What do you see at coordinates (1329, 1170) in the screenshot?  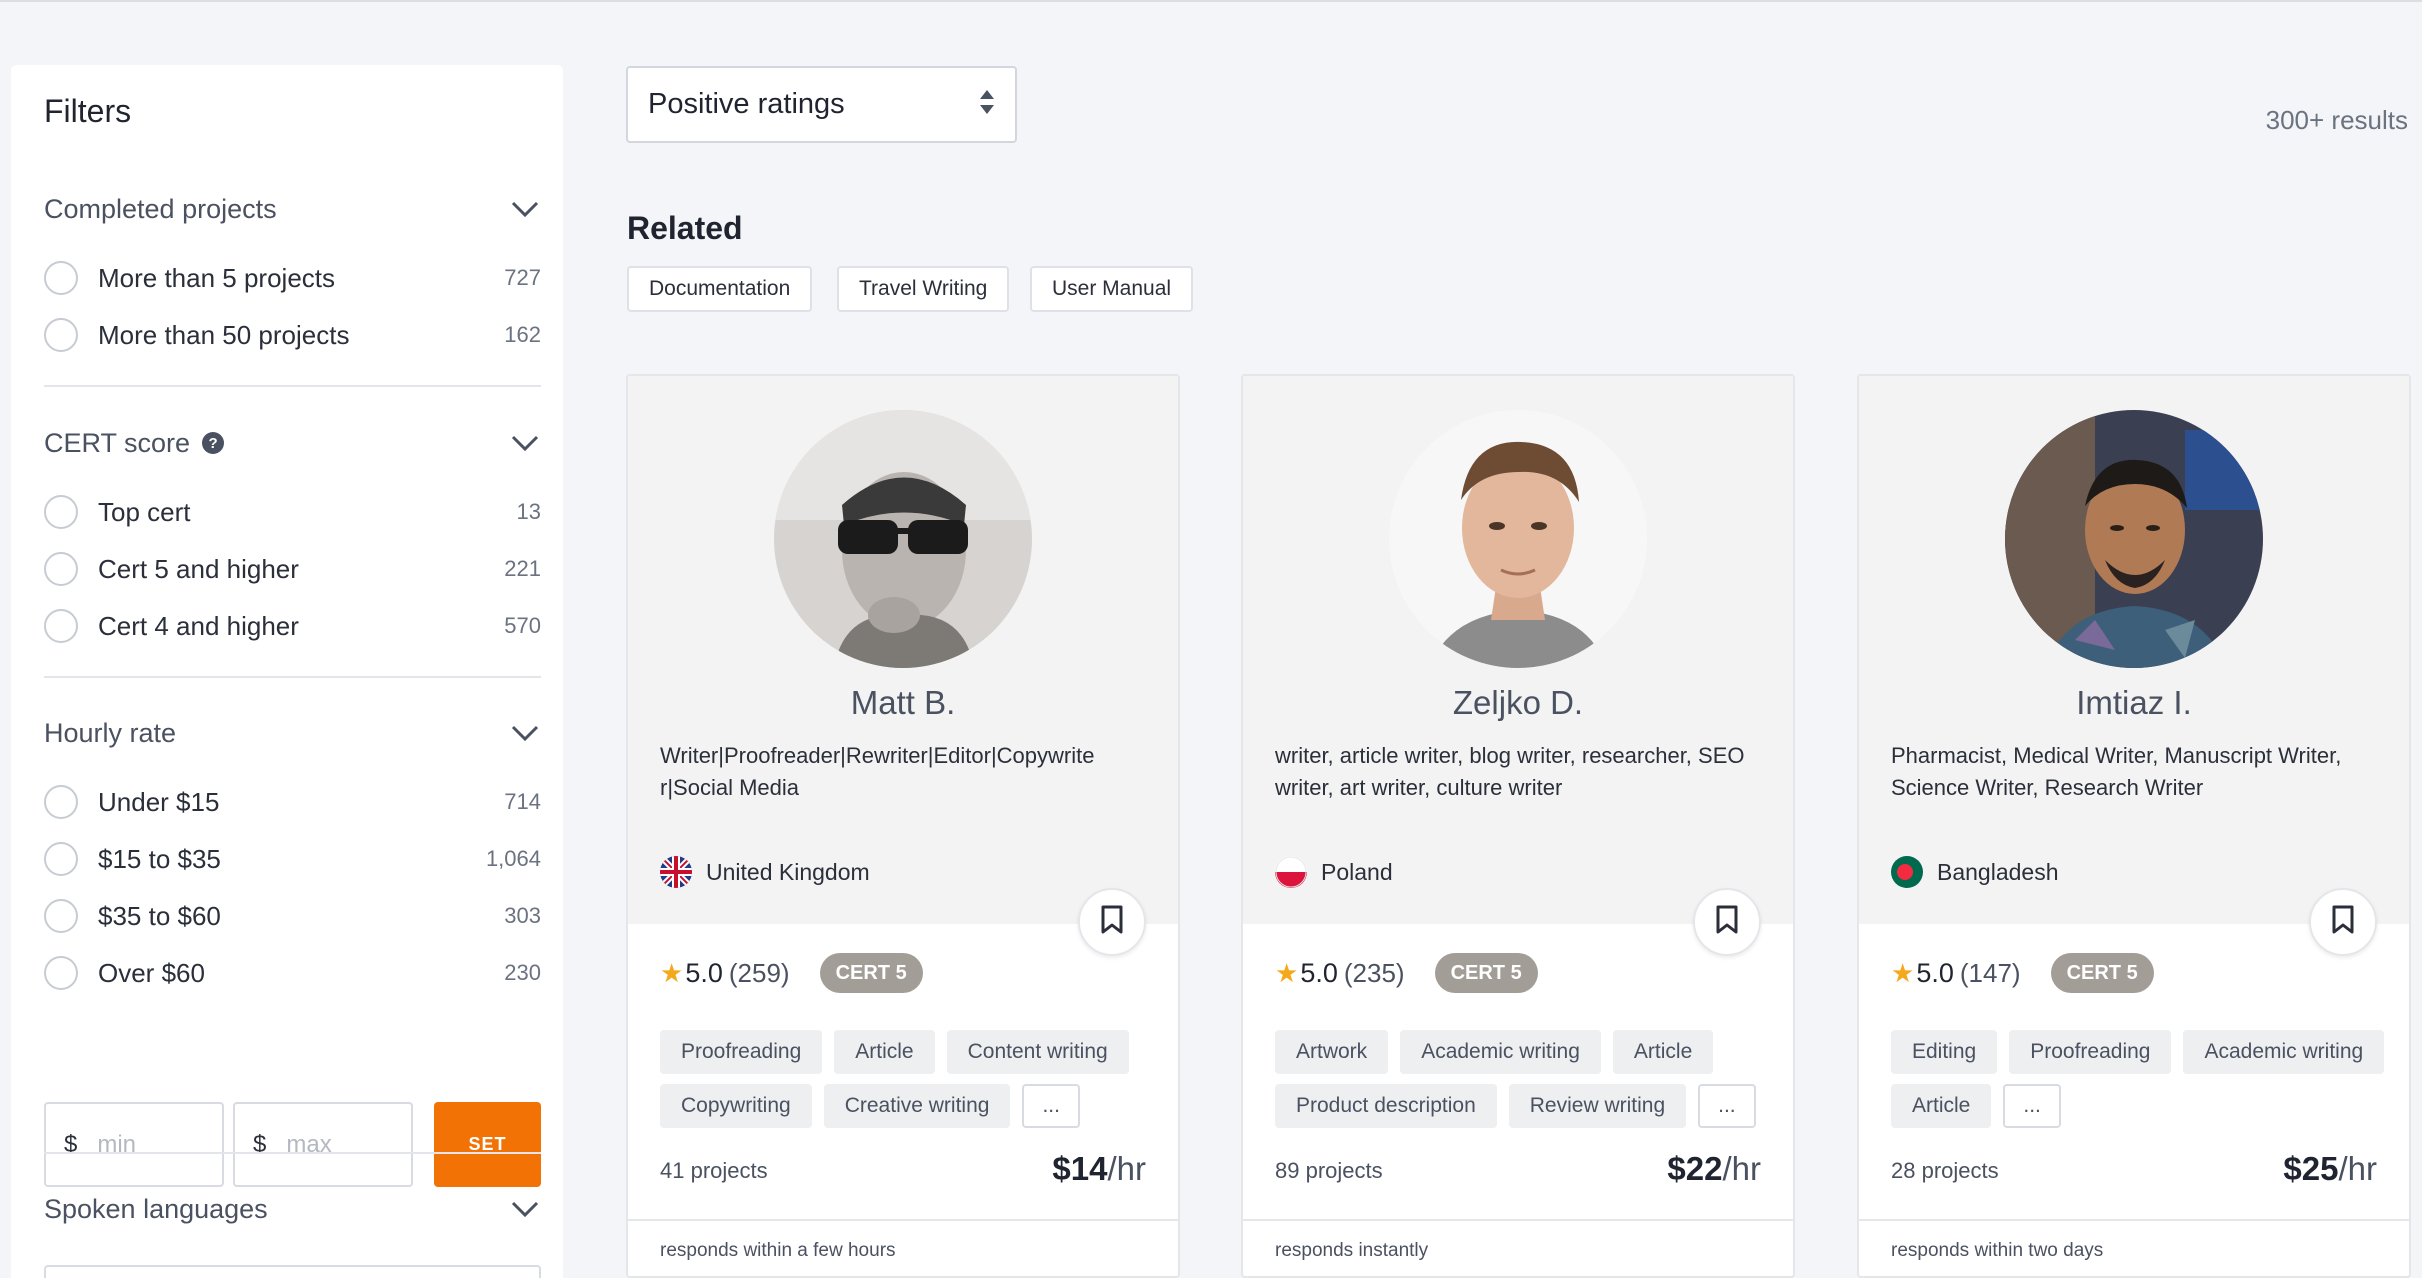 I see `project-count: 89 projects` at bounding box center [1329, 1170].